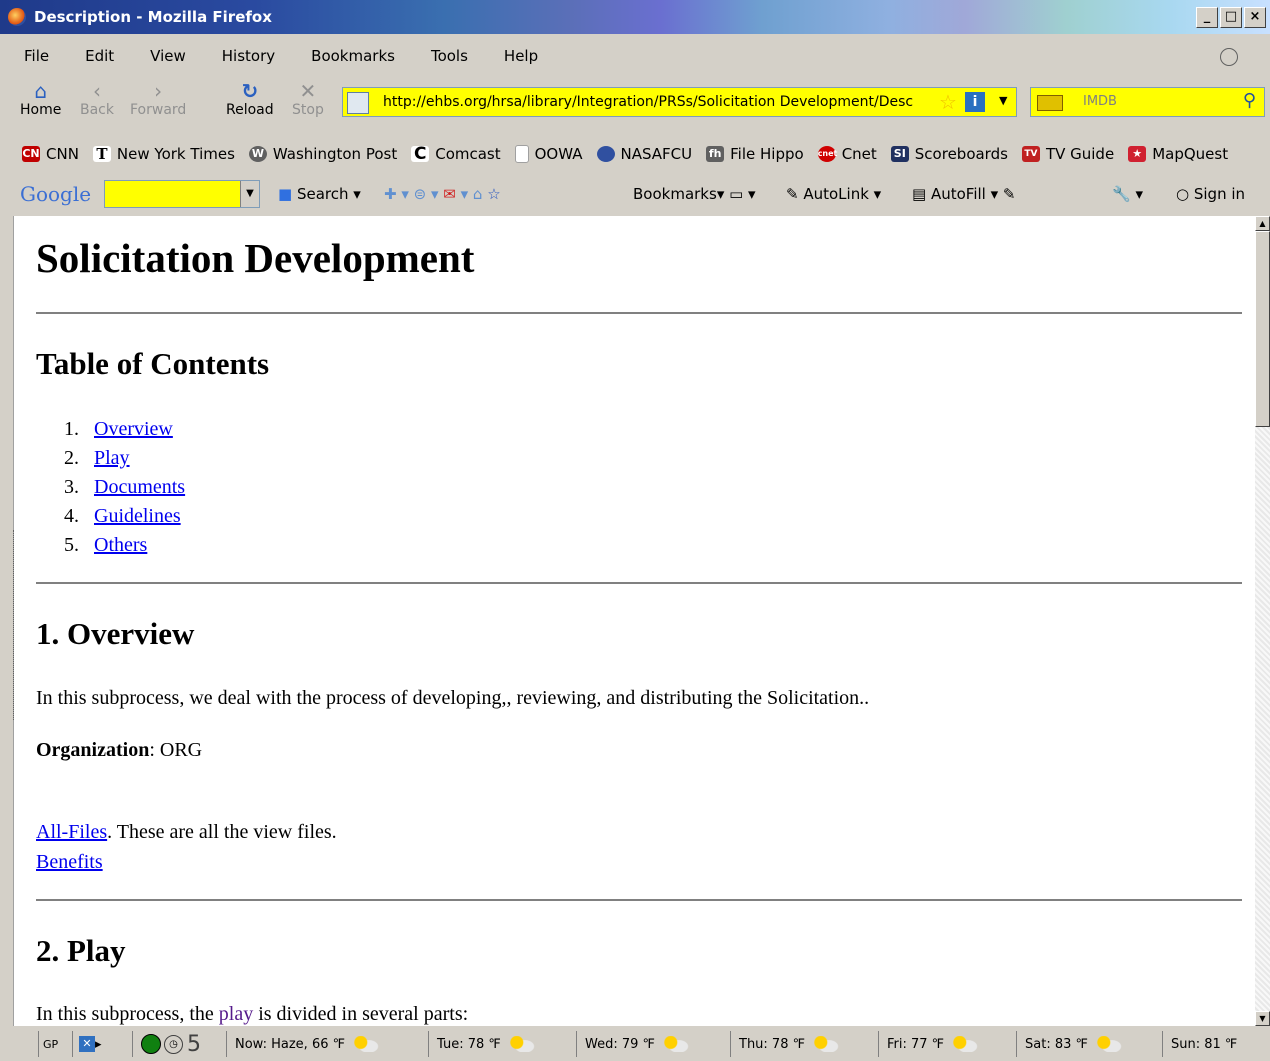 The width and height of the screenshot is (1270, 1061). Describe the element at coordinates (1262, 223) in the screenshot. I see `scroll-up-button: ▲` at that location.